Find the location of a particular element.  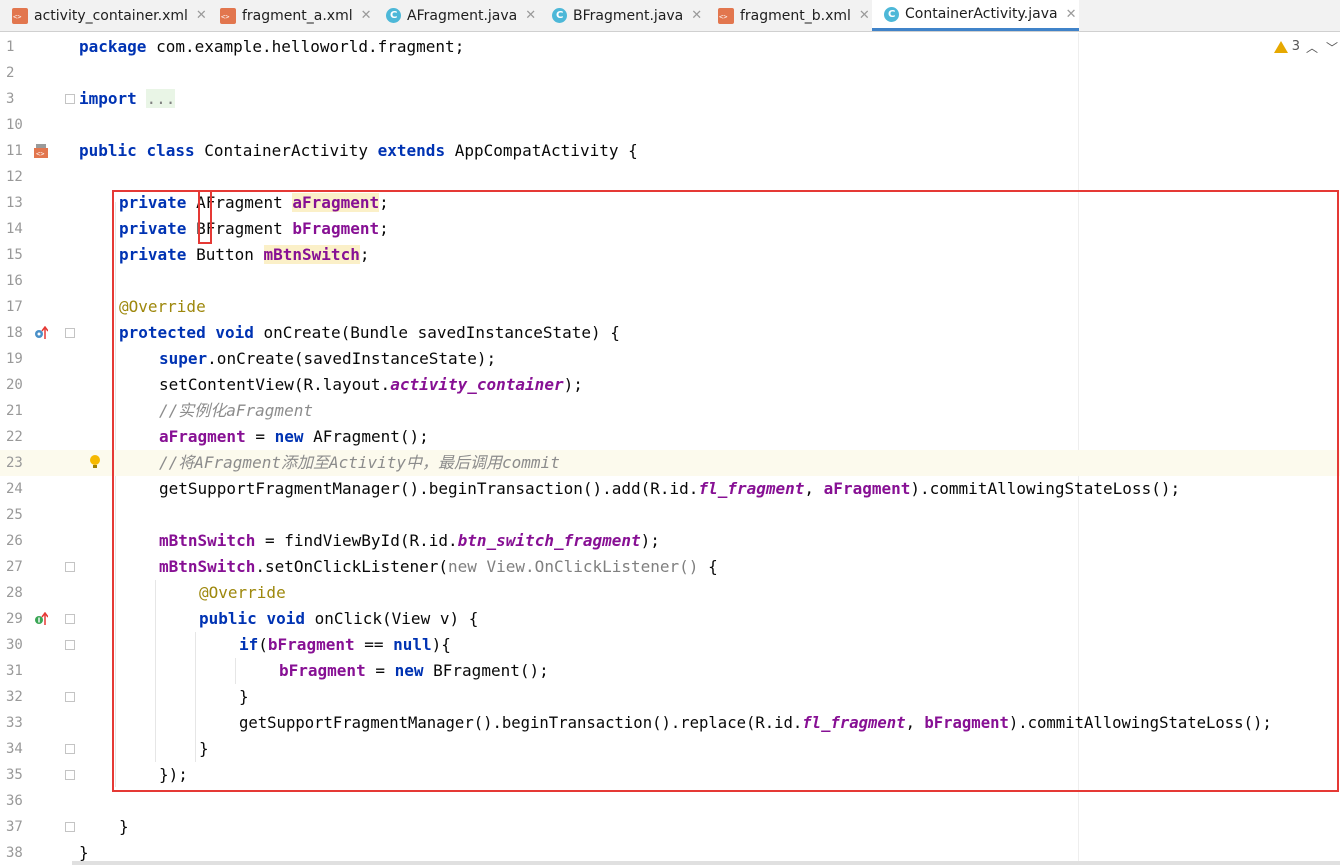

tab-label: fragment_b.xml is located at coordinates (795, 15).